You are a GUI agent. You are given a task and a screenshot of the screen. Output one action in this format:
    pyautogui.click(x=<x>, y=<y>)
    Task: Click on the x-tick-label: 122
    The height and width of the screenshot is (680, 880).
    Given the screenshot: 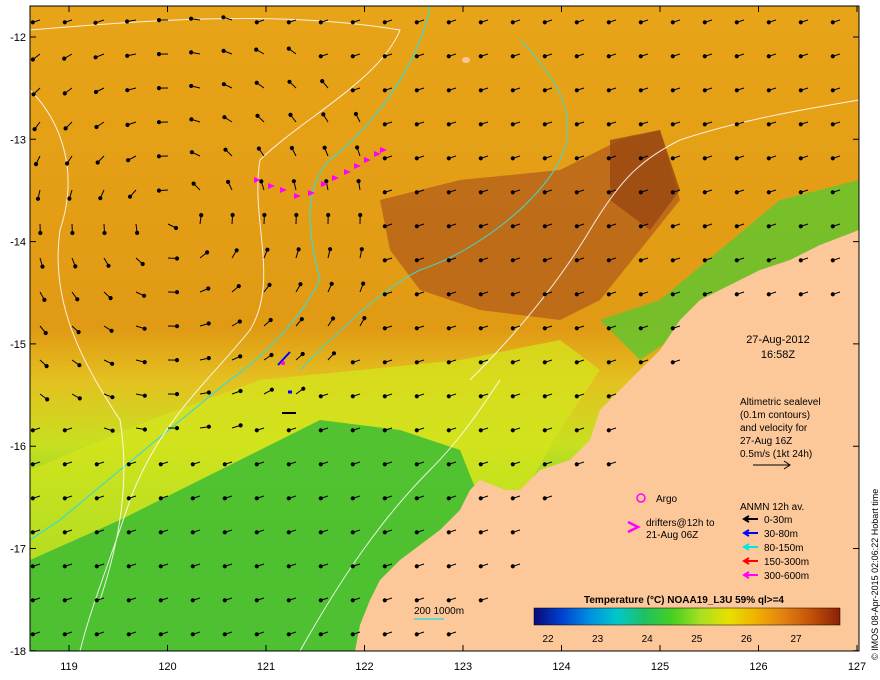 What is the action you would take?
    pyautogui.click(x=364, y=667)
    